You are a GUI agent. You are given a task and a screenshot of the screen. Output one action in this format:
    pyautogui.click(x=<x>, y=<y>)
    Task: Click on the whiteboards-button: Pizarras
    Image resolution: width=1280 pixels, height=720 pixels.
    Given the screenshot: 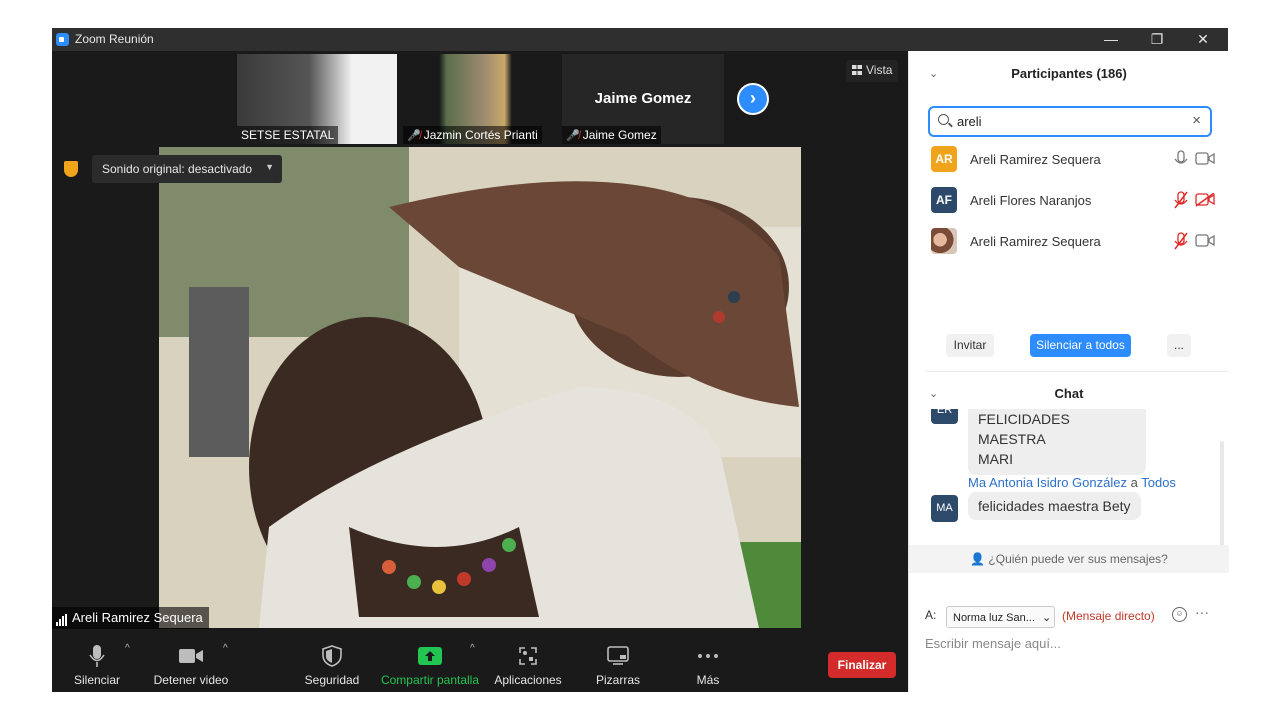 What is the action you would take?
    pyautogui.click(x=618, y=665)
    